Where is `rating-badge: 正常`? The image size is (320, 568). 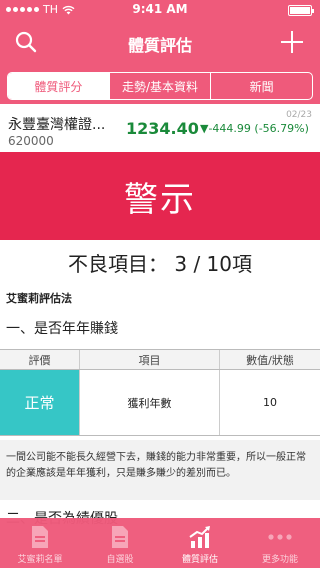
rating-badge: 正常 is located at coordinates (40, 402).